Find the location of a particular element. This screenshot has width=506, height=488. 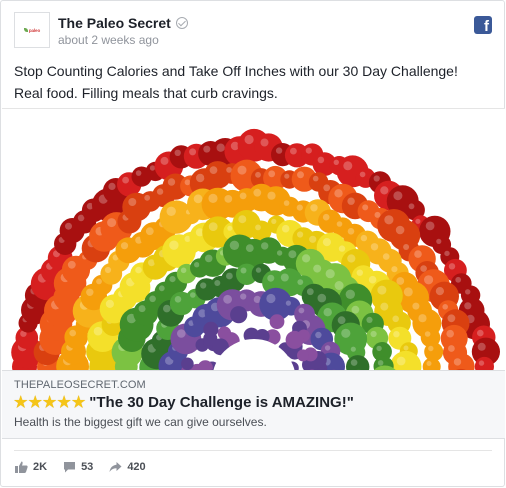

comment-count: 53 is located at coordinates (87, 467).